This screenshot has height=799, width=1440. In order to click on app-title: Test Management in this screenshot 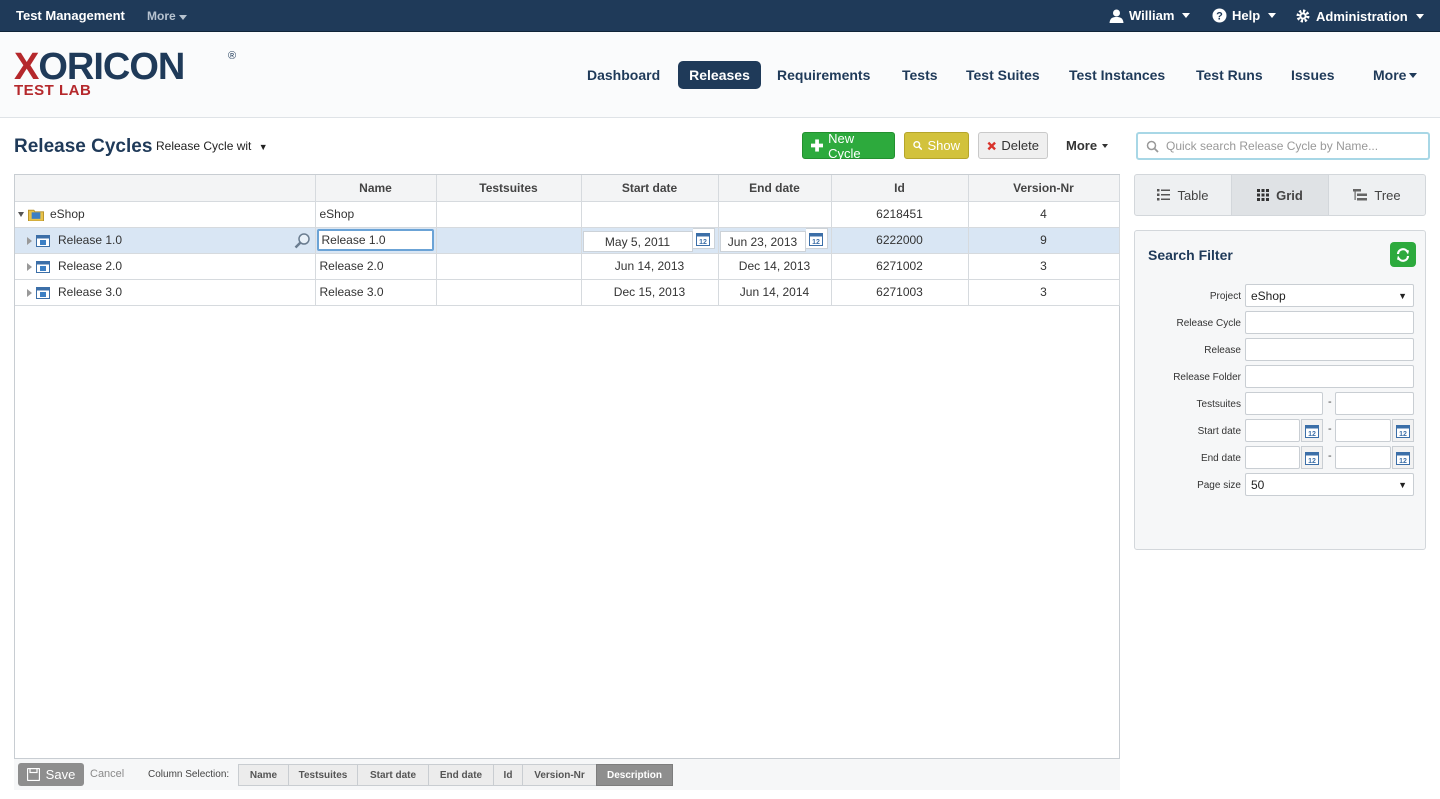, I will do `click(70, 15)`.